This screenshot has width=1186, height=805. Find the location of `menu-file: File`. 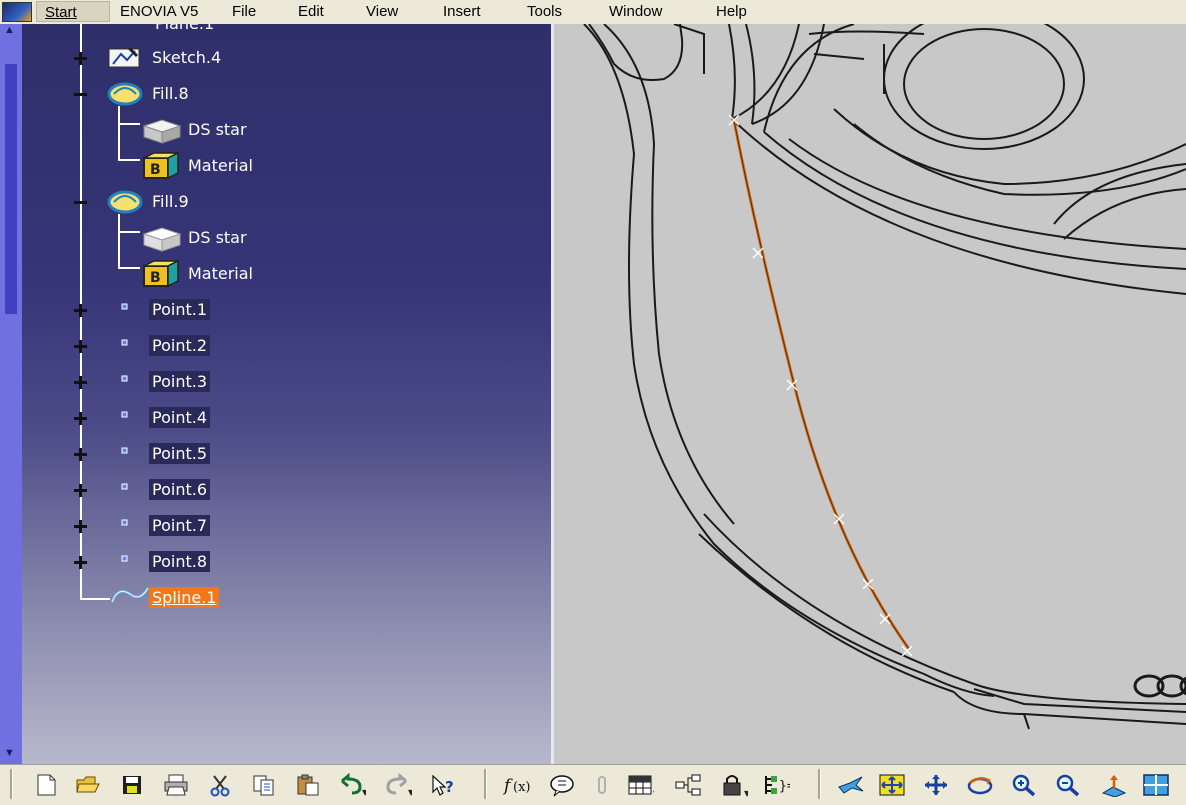

menu-file: File is located at coordinates (244, 11).